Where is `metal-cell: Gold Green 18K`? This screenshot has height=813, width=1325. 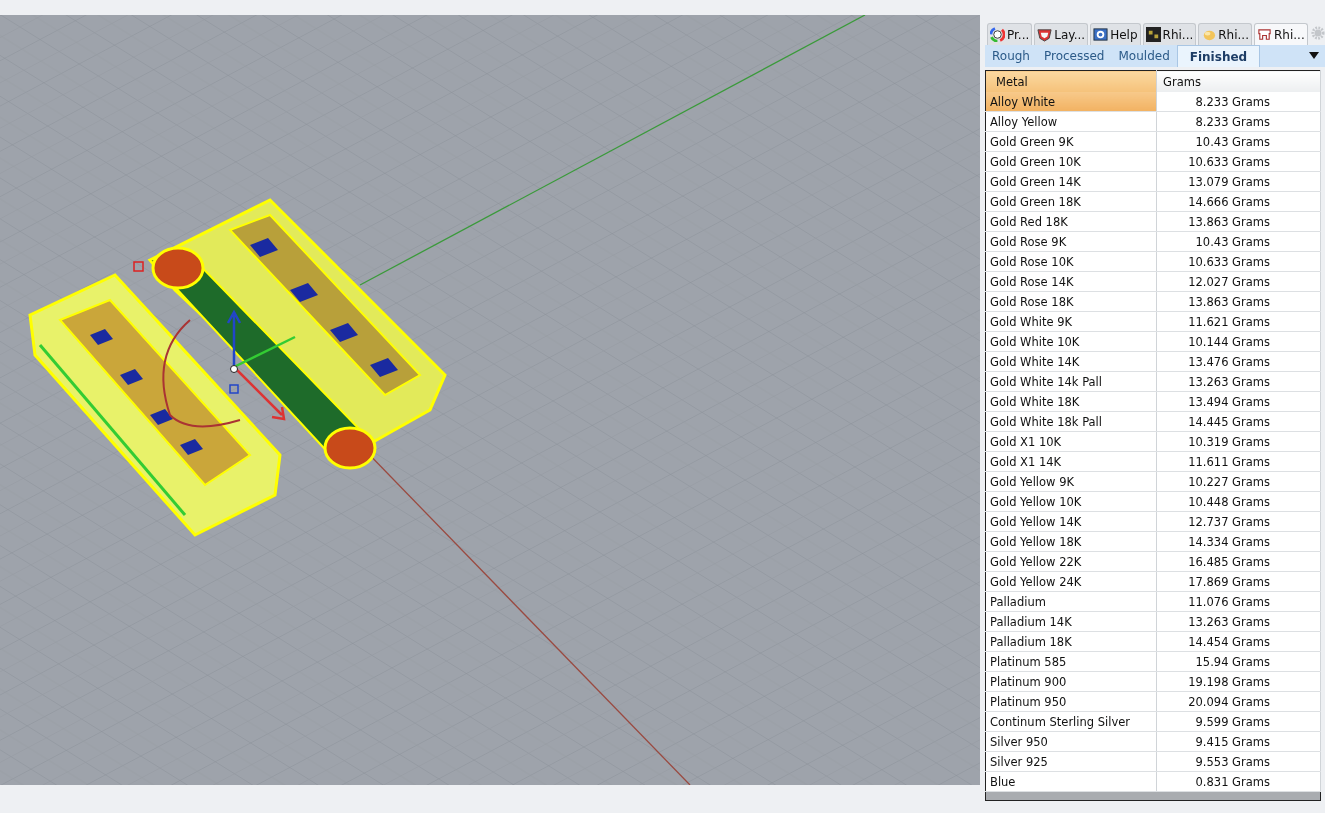 metal-cell: Gold Green 18K is located at coordinates (1071, 201).